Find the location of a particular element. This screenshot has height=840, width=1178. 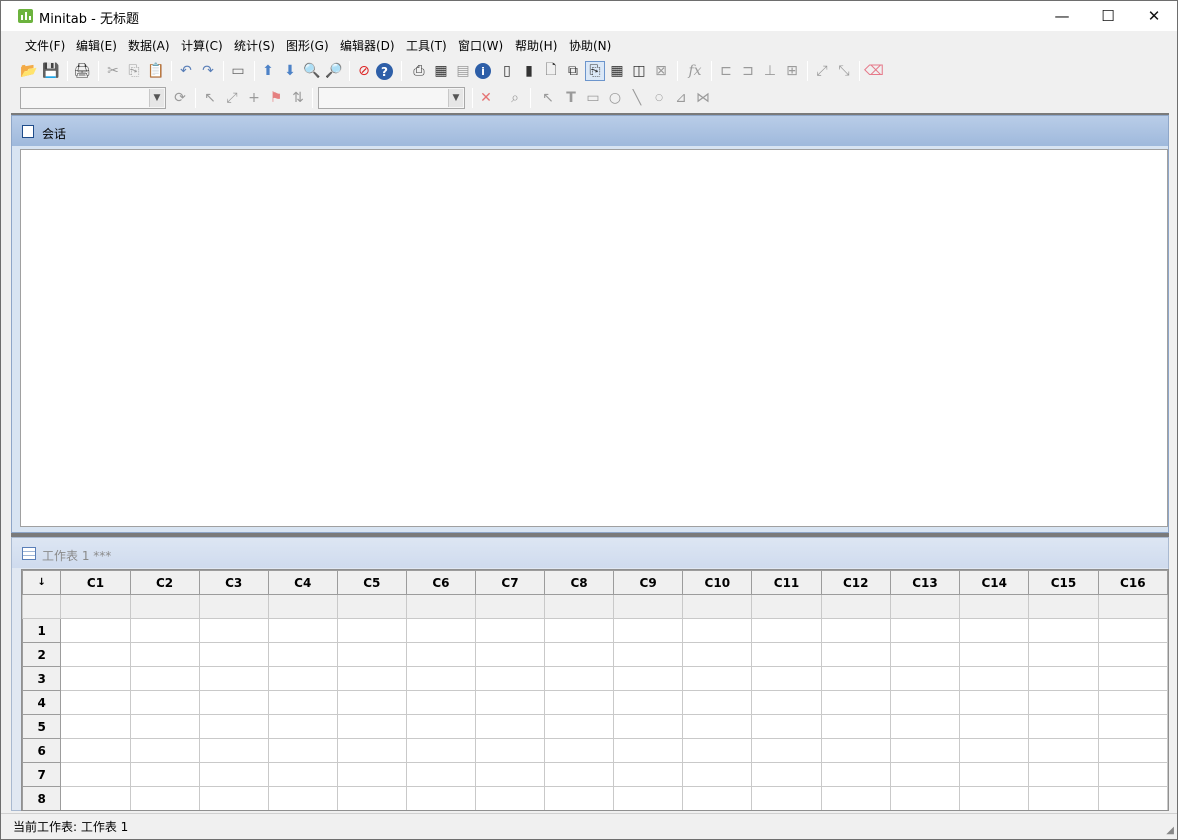

menu-window: 窗口(W) is located at coordinates (480, 45).